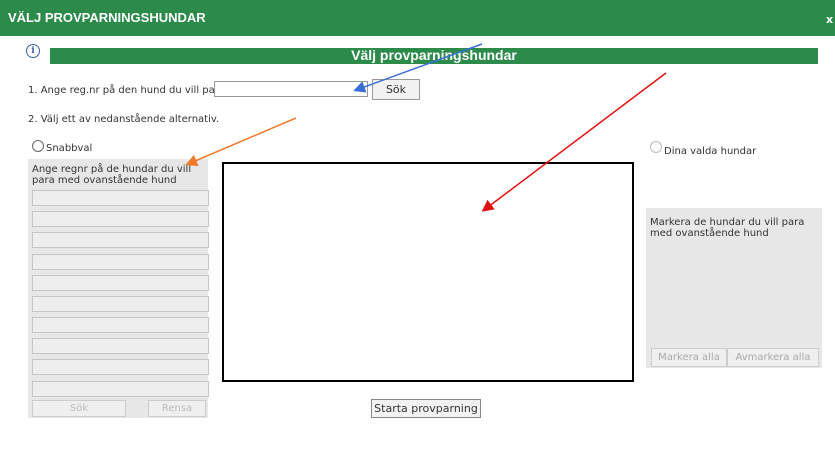 The height and width of the screenshot is (456, 835). Describe the element at coordinates (689, 357) in the screenshot. I see `select-all-button: Markera alla` at that location.